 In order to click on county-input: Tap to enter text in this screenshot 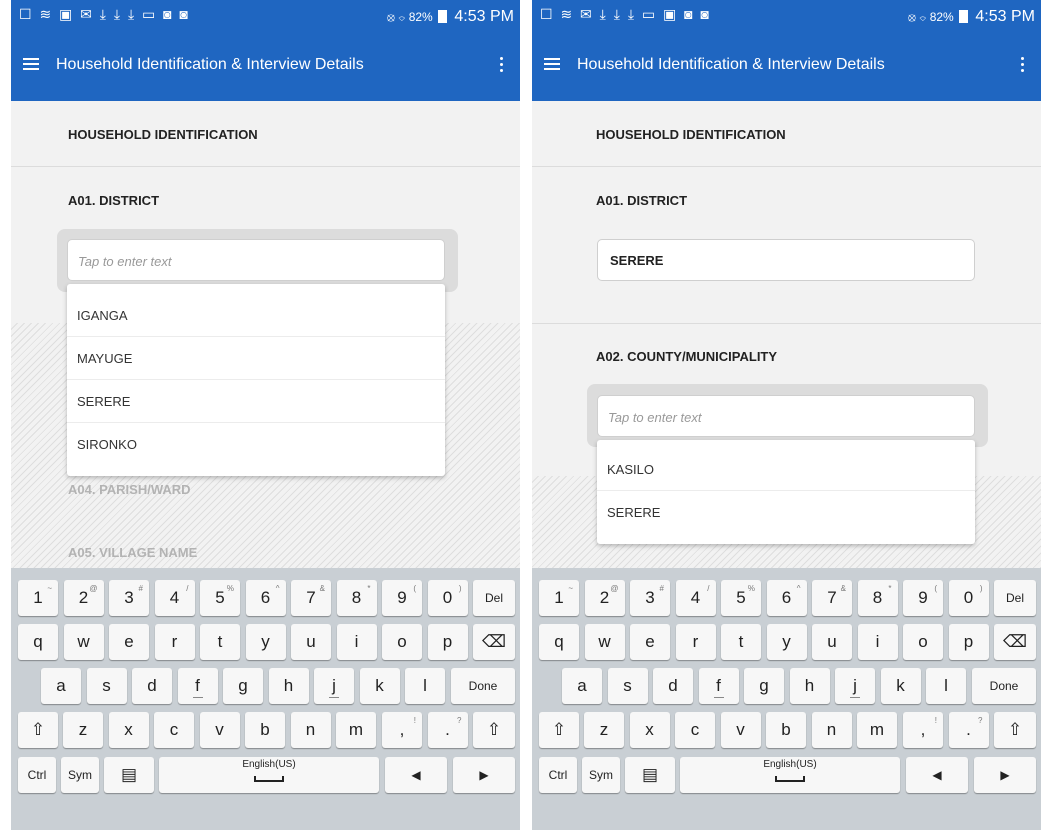, I will do `click(786, 416)`.